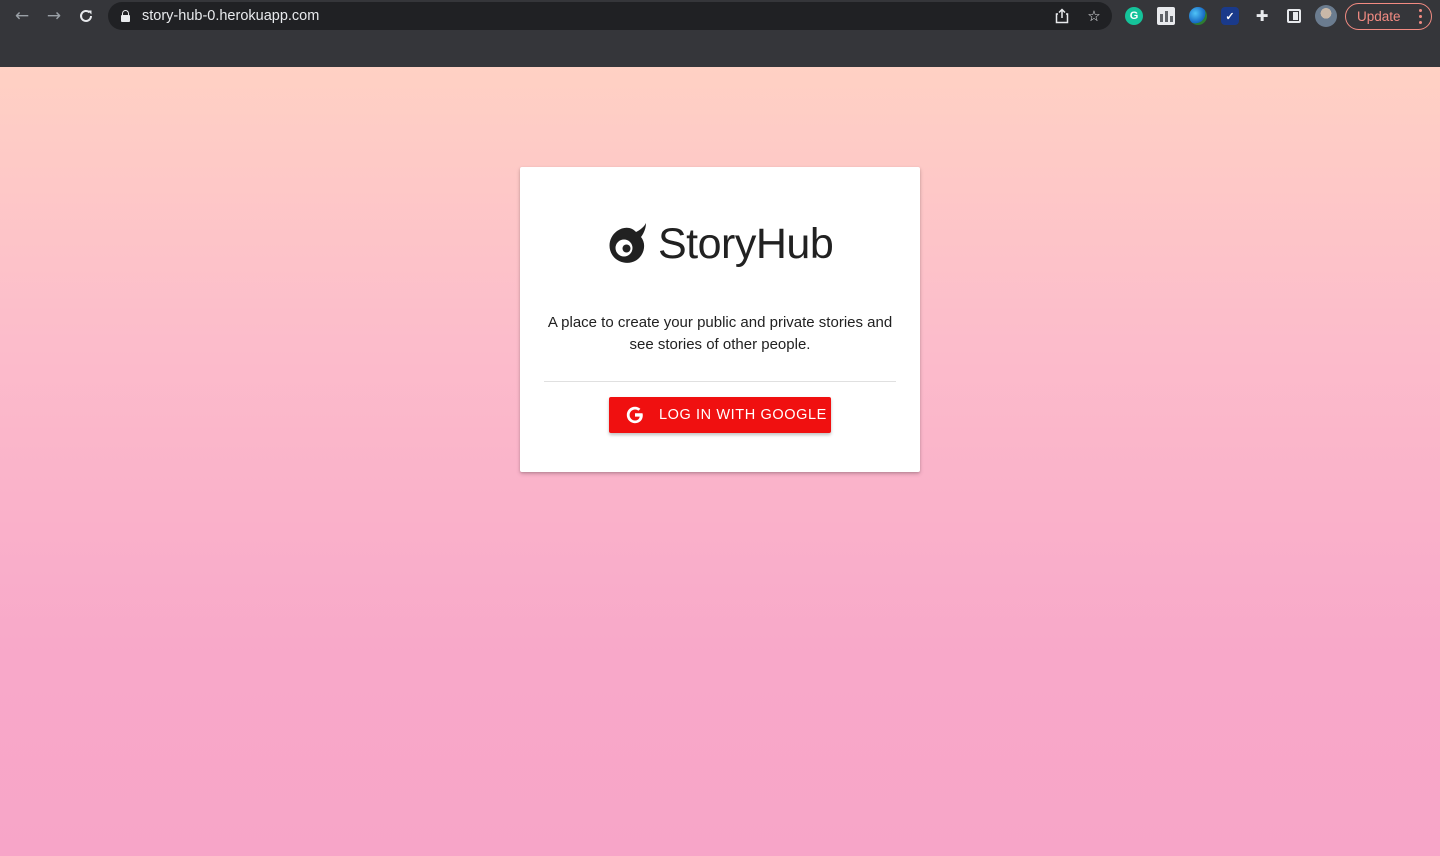  What do you see at coordinates (1094, 16) in the screenshot?
I see `bookmark-star-icon: ☆` at bounding box center [1094, 16].